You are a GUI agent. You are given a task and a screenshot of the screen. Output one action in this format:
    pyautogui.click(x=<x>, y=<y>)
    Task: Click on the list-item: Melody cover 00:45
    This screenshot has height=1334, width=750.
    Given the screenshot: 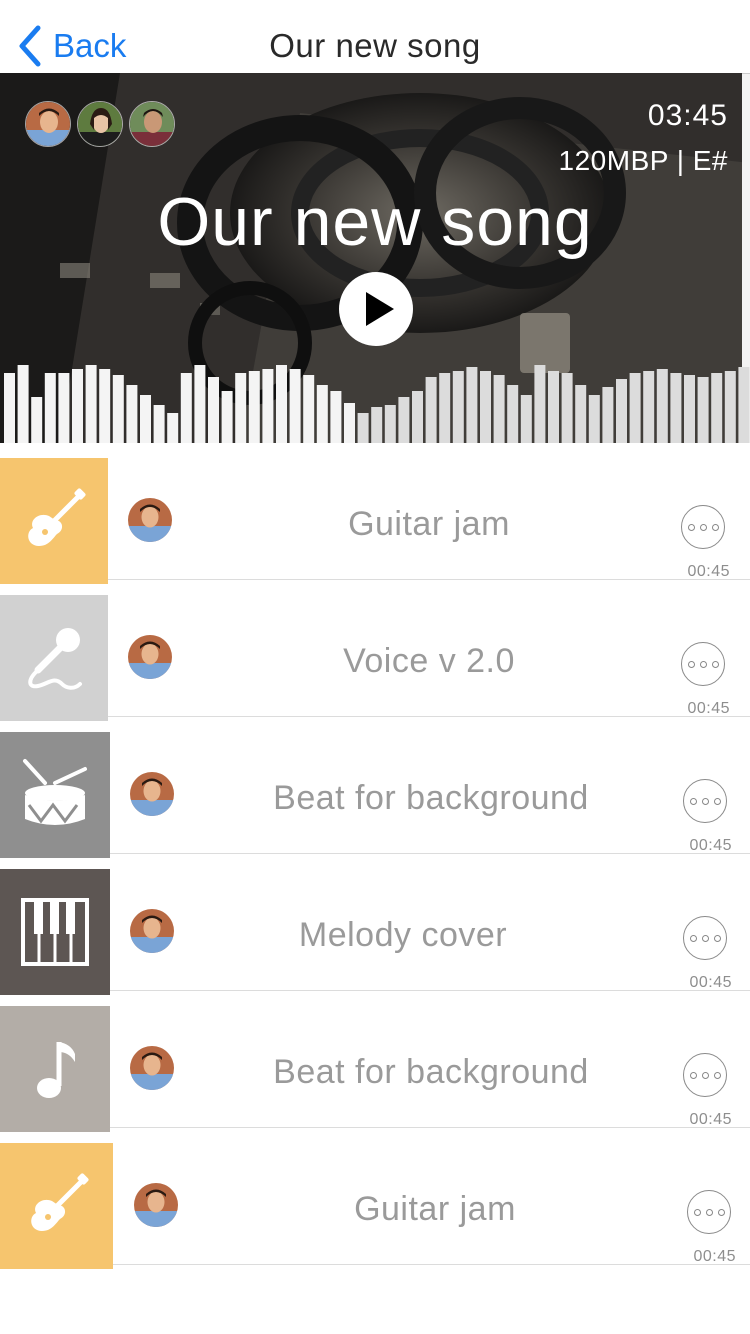 What is the action you would take?
    pyautogui.click(x=375, y=924)
    